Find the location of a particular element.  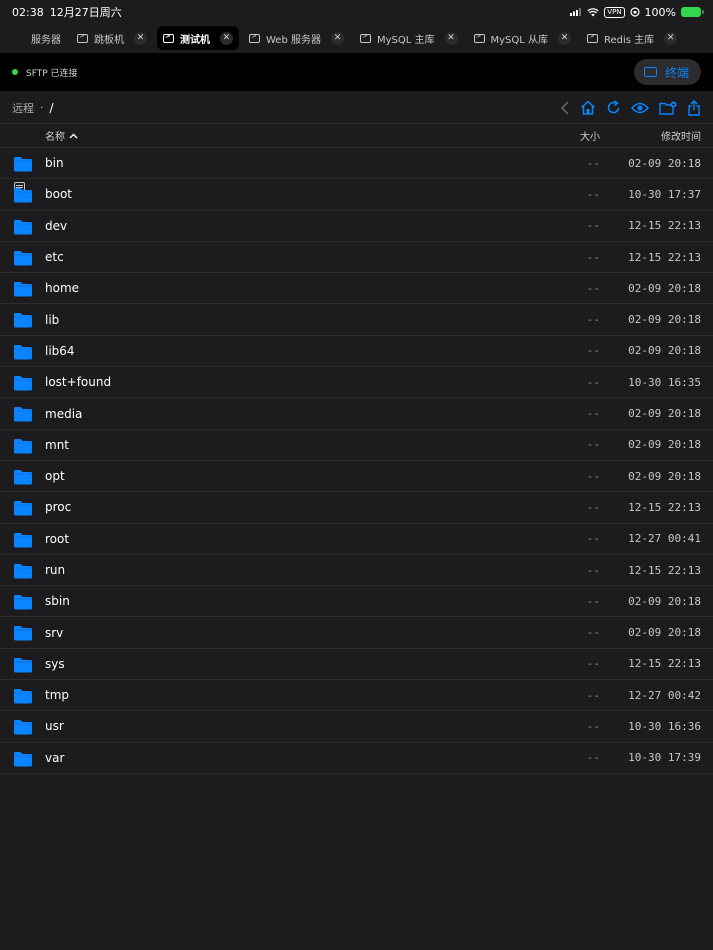

file-row-boot: boot -- 10-30 17:37 is located at coordinates (356, 195).